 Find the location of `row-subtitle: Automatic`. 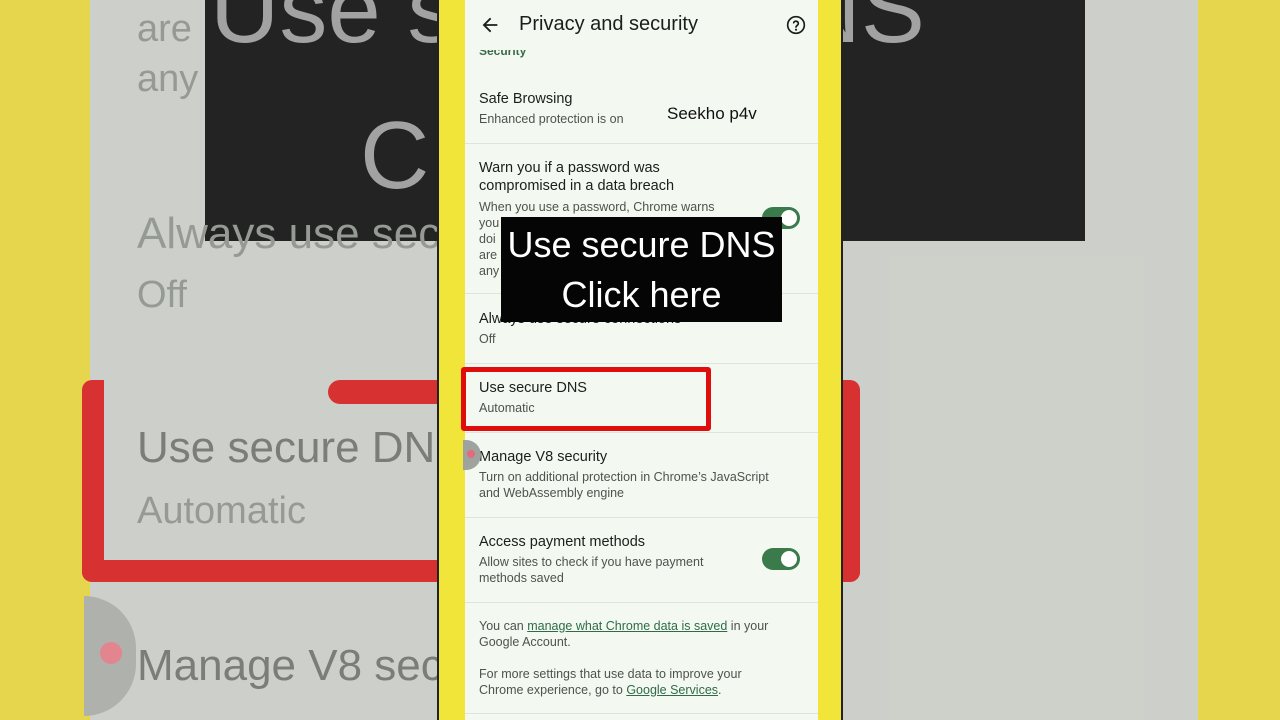

row-subtitle: Automatic is located at coordinates (507, 408).